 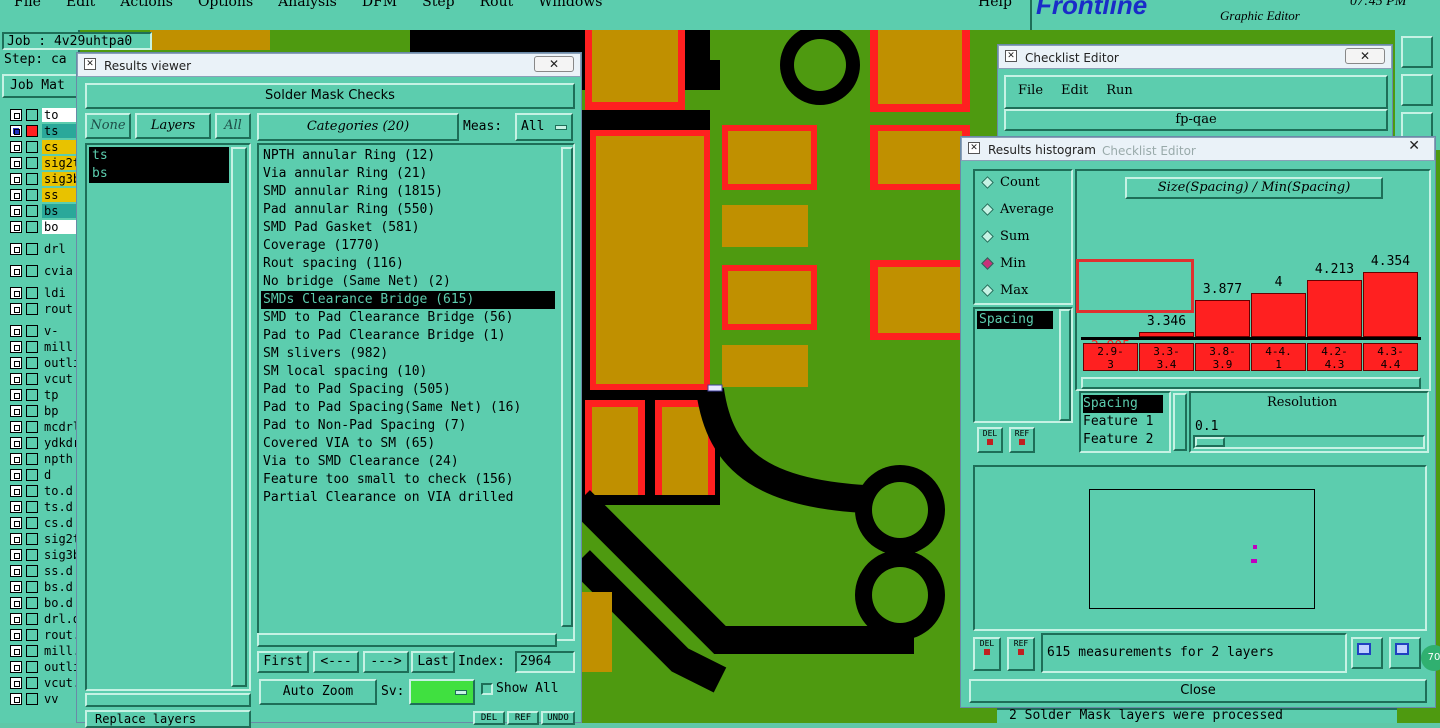 What do you see at coordinates (40, 271) in the screenshot?
I see `layer-row: cvia` at bounding box center [40, 271].